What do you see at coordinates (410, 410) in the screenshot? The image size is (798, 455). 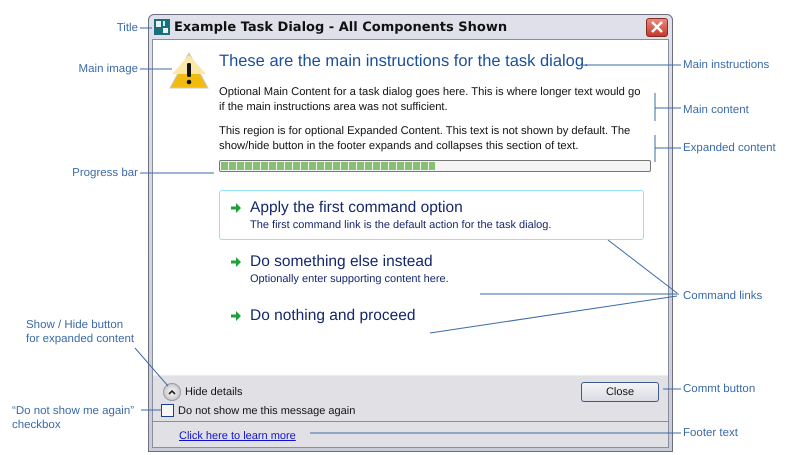 I see `checkbox: Do not show me this message again` at bounding box center [410, 410].